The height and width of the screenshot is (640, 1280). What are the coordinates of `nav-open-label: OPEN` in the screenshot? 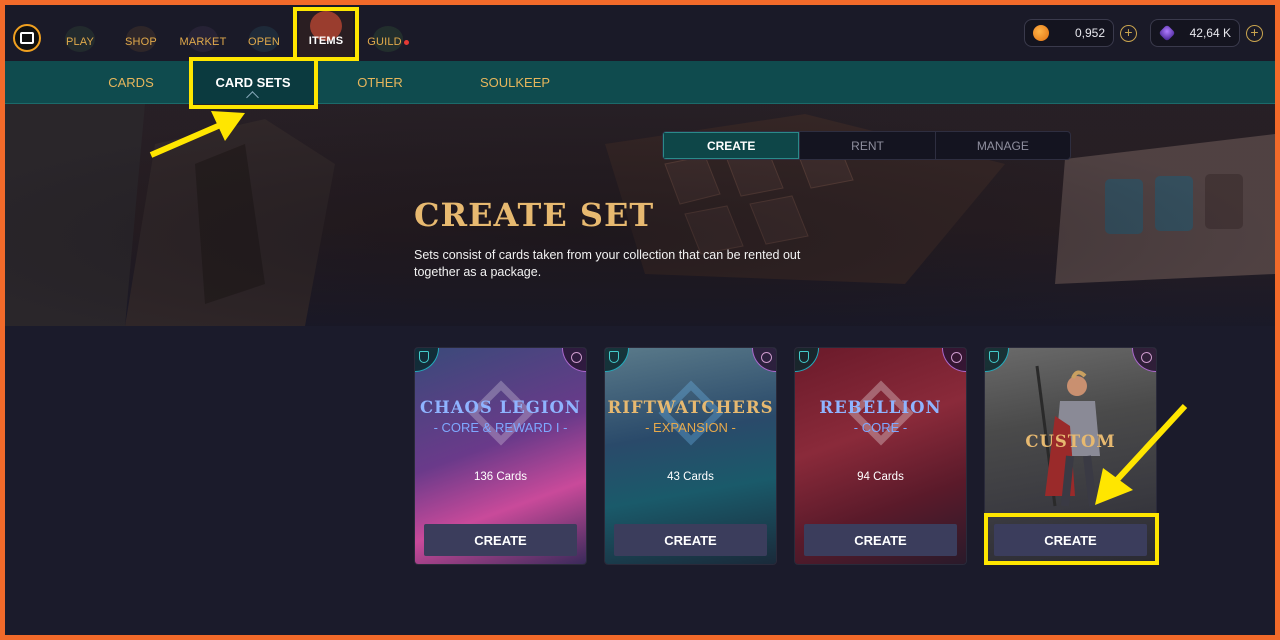 It's located at (264, 42).